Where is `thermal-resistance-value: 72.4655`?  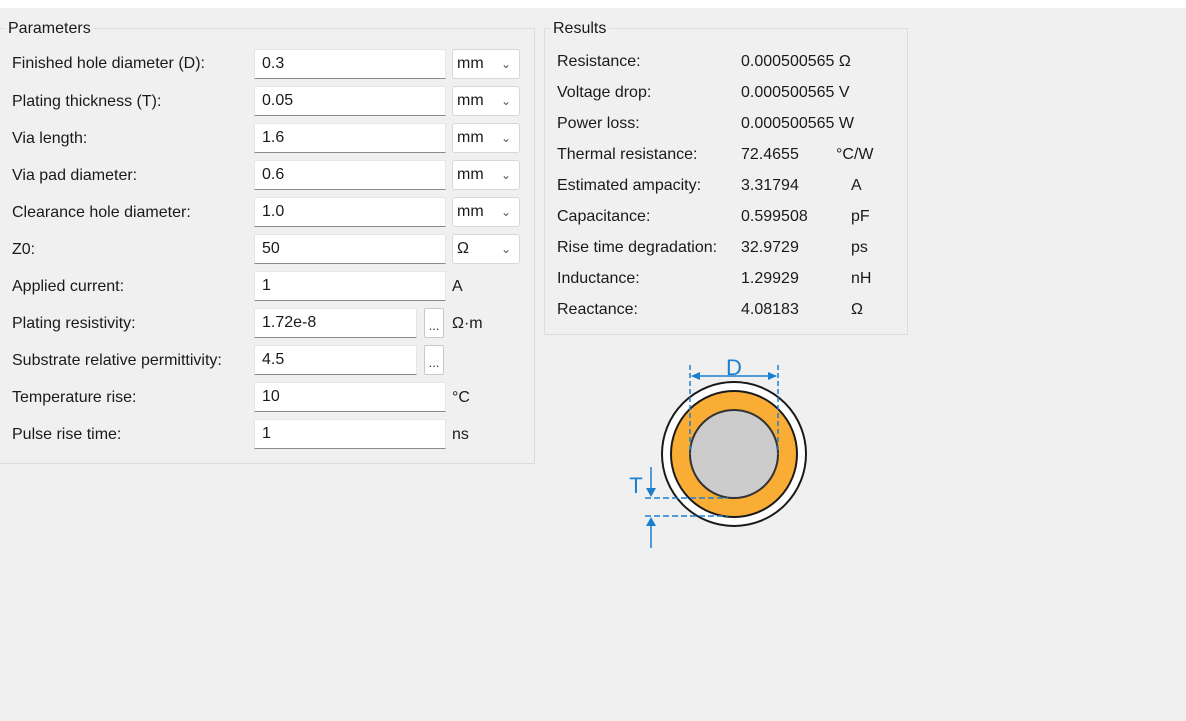
thermal-resistance-value: 72.4655 is located at coordinates (770, 154).